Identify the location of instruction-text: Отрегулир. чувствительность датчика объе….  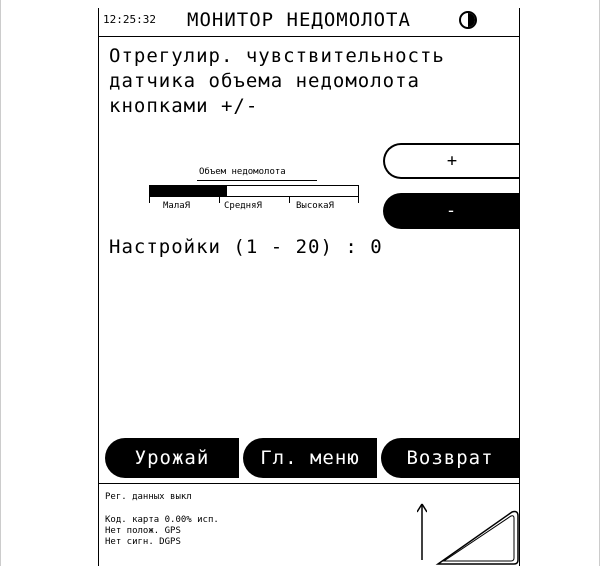
(277, 81).